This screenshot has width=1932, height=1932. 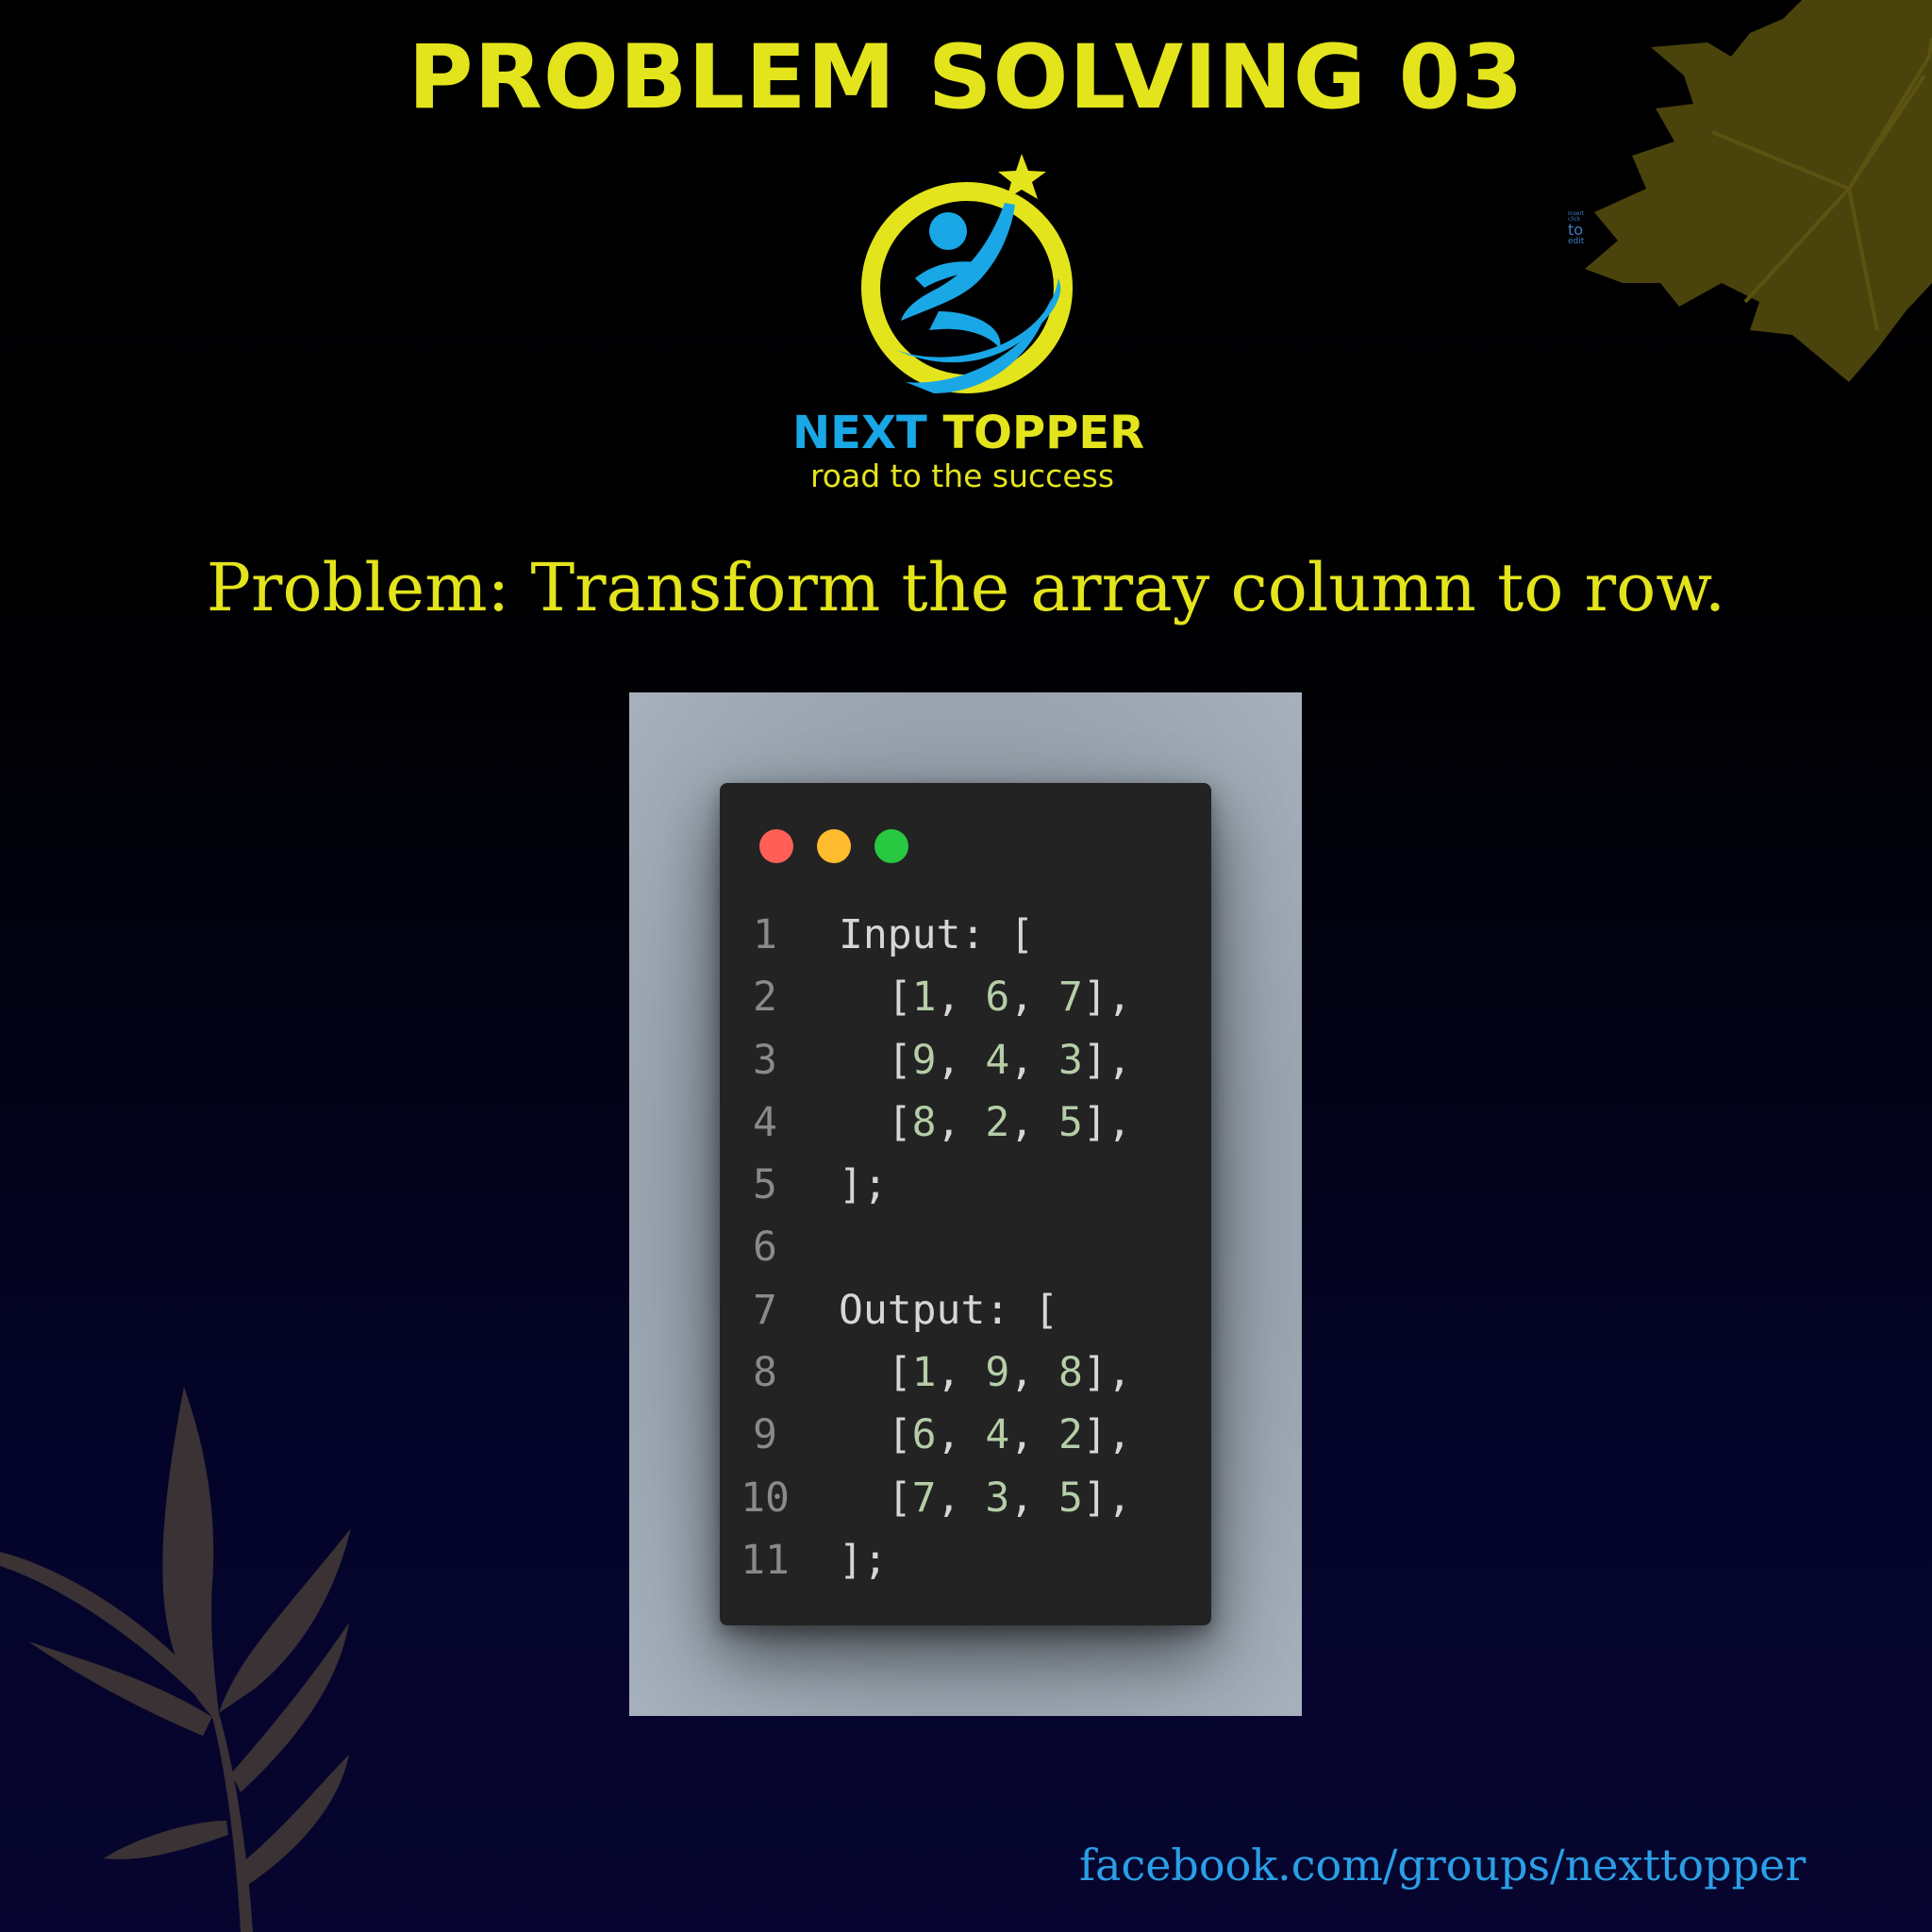 What do you see at coordinates (765, 1185) in the screenshot?
I see `line-number: 5` at bounding box center [765, 1185].